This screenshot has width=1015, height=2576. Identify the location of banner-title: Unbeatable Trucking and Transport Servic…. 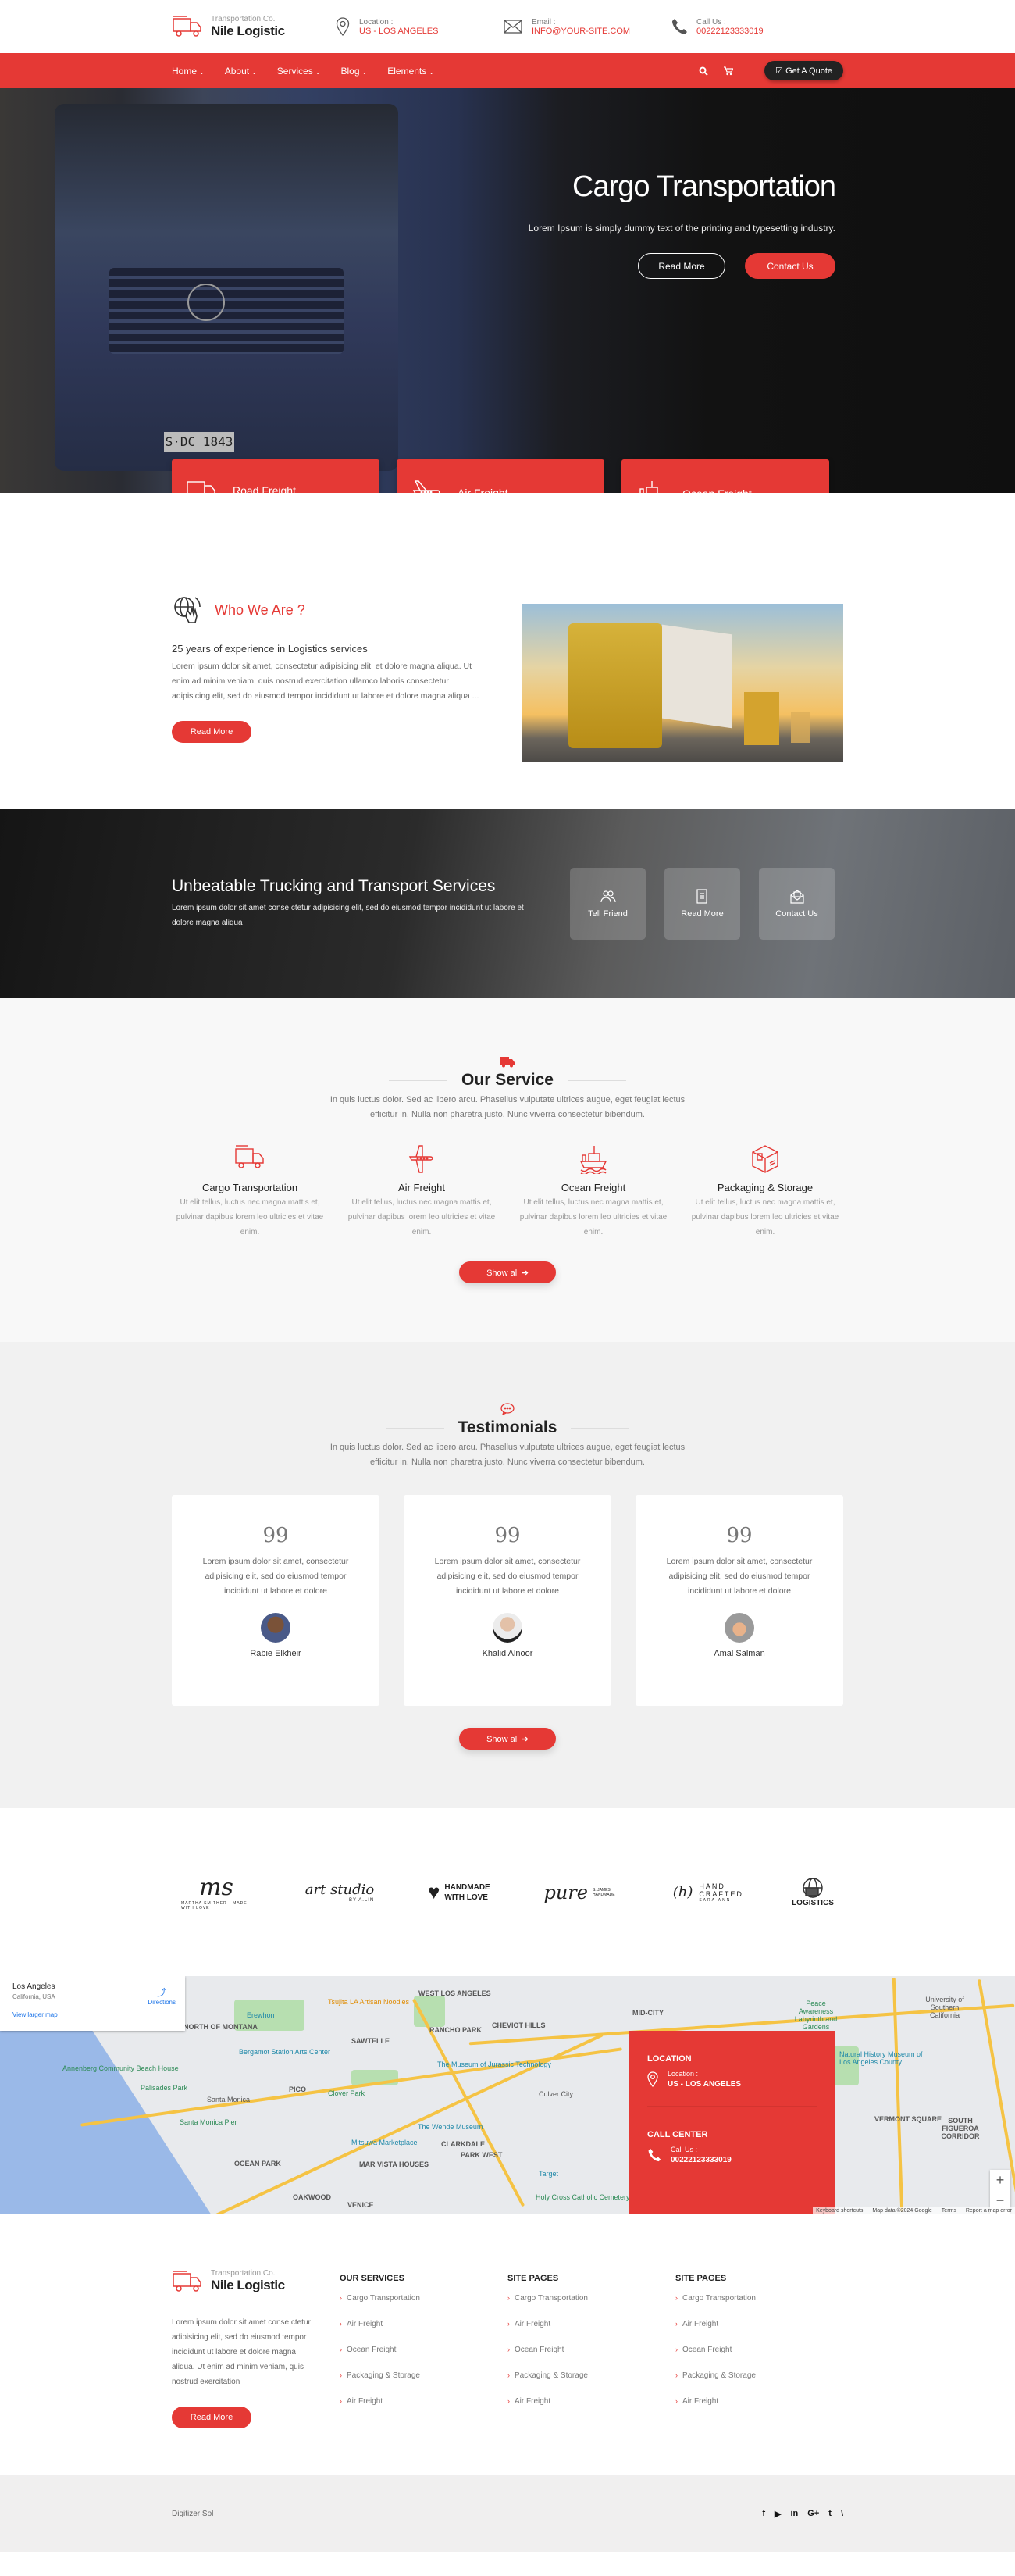
(334, 886).